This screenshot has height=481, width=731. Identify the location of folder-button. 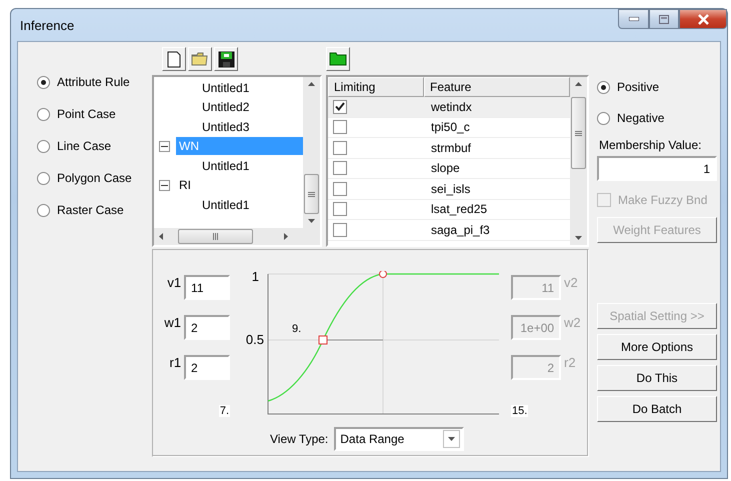
(338, 59).